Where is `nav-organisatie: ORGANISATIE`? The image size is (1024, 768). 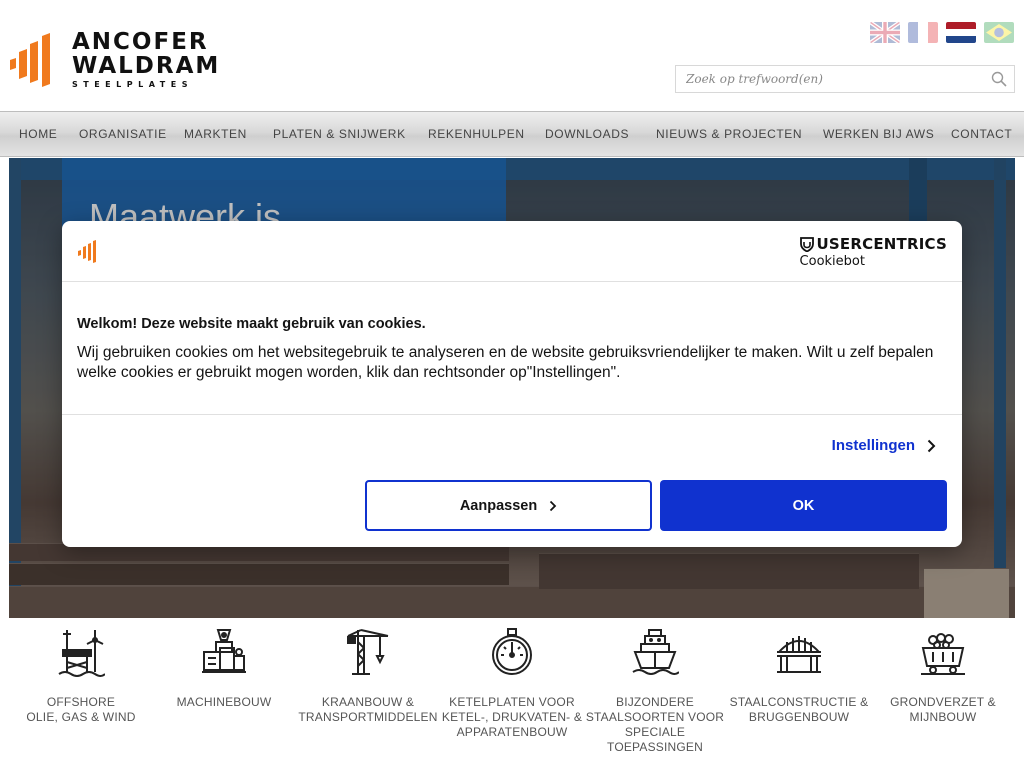
nav-organisatie: ORGANISATIE is located at coordinates (123, 134).